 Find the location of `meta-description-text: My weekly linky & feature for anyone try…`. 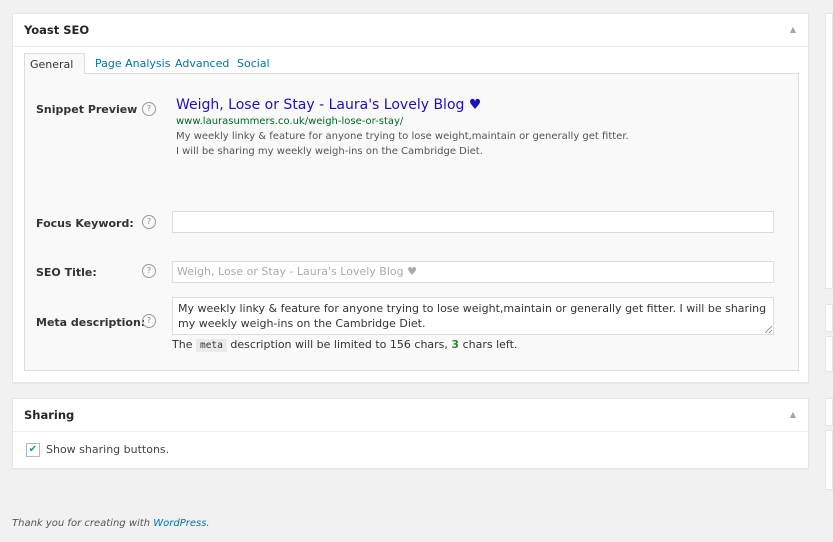

meta-description-text: My weekly linky & feature for anyone try… is located at coordinates (472, 316).